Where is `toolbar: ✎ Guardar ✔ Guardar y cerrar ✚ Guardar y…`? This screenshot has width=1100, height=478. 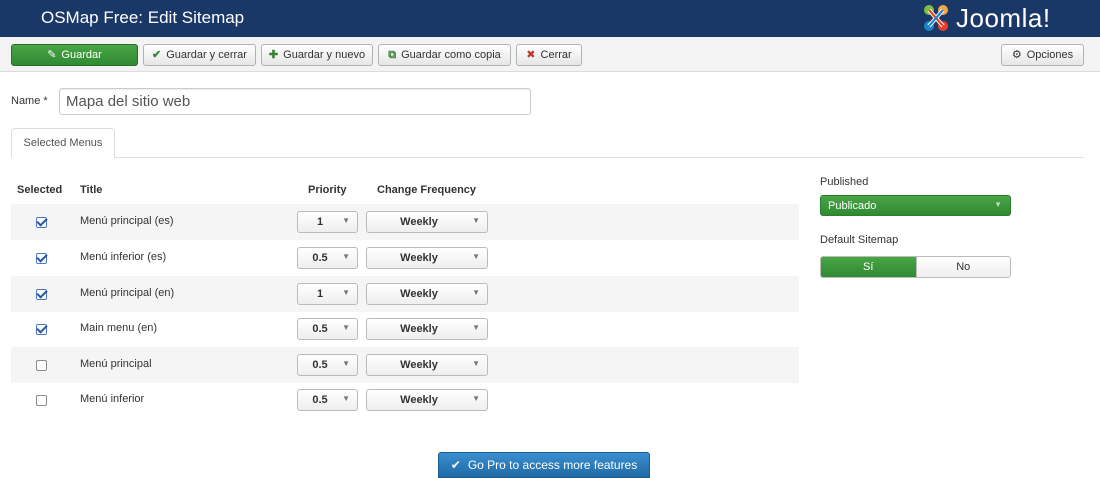 toolbar: ✎ Guardar ✔ Guardar y cerrar ✚ Guardar y… is located at coordinates (550, 54).